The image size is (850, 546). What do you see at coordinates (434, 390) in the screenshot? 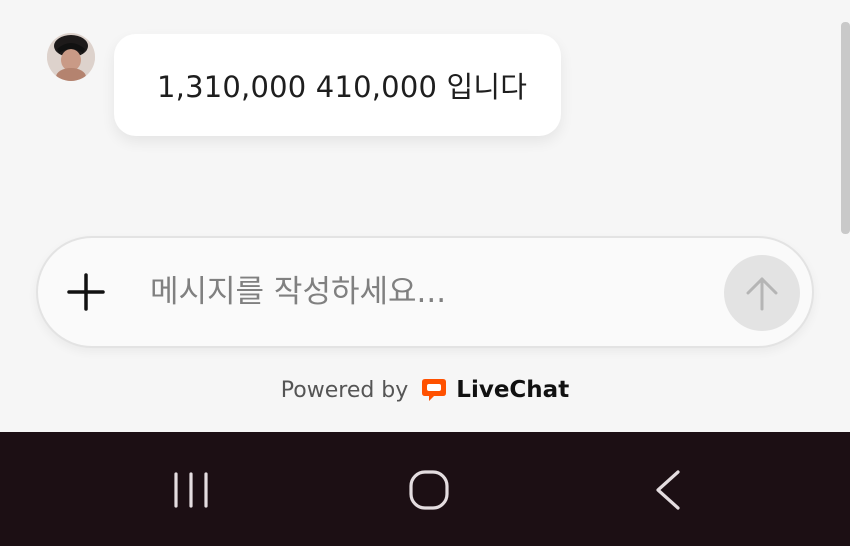
I see `livechat-logo-icon` at bounding box center [434, 390].